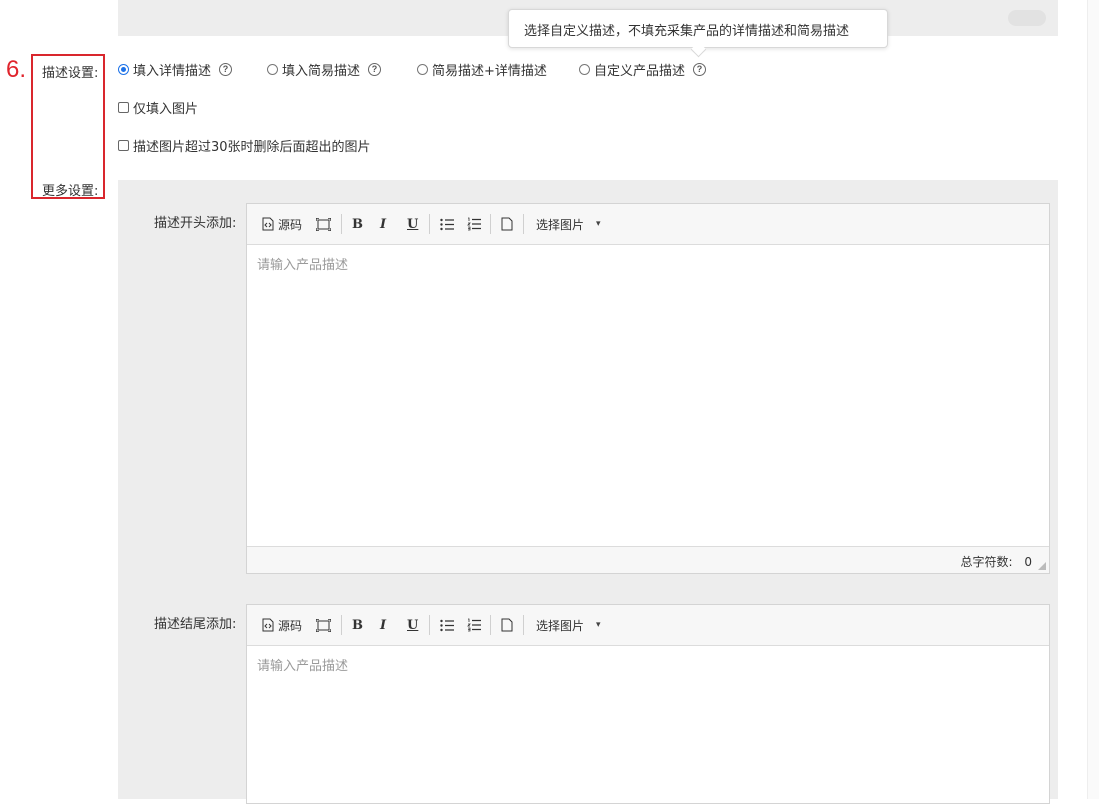 The height and width of the screenshot is (804, 1099). I want to click on radio-custom-product-description: 自定义产品描述 ?, so click(643, 69).